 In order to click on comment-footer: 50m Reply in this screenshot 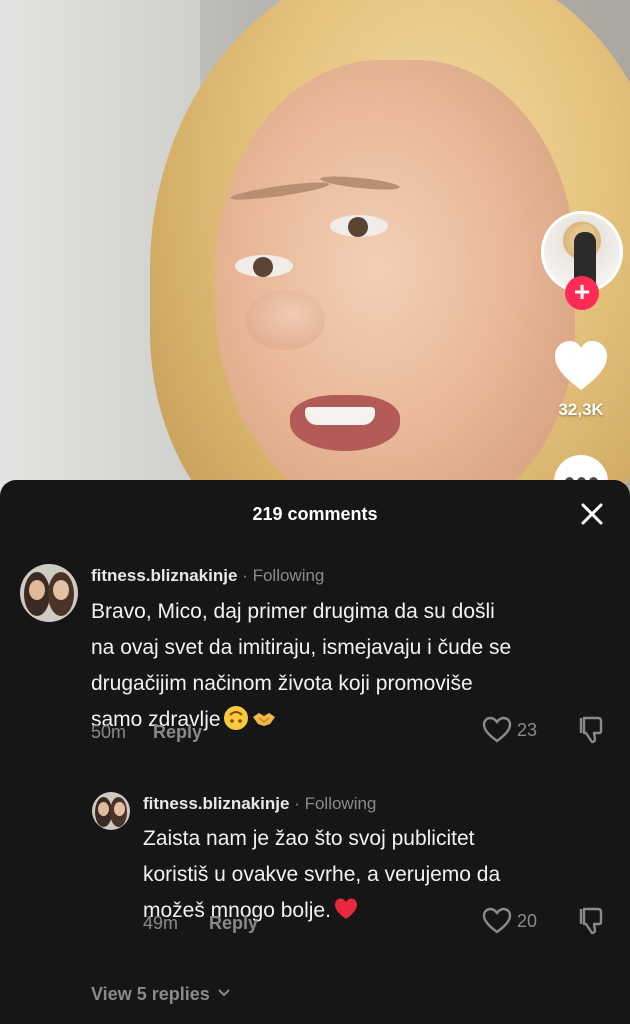, I will do `click(146, 732)`.